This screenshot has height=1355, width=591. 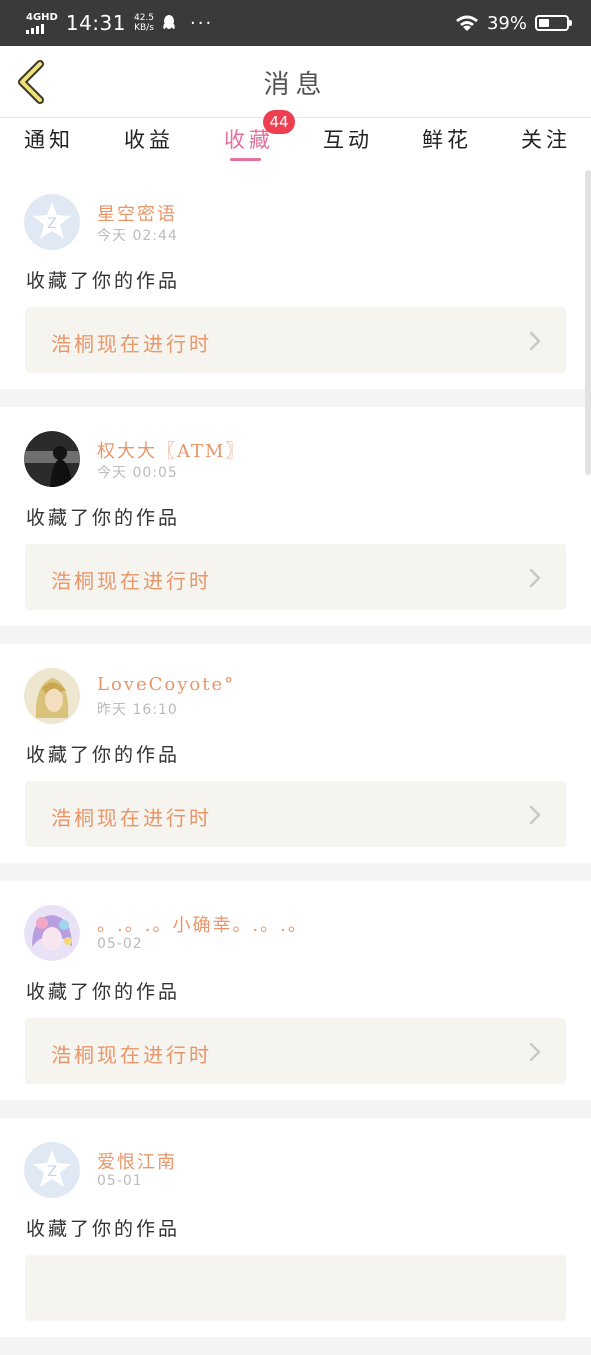 What do you see at coordinates (245, 159) in the screenshot?
I see `active-tab-indicator` at bounding box center [245, 159].